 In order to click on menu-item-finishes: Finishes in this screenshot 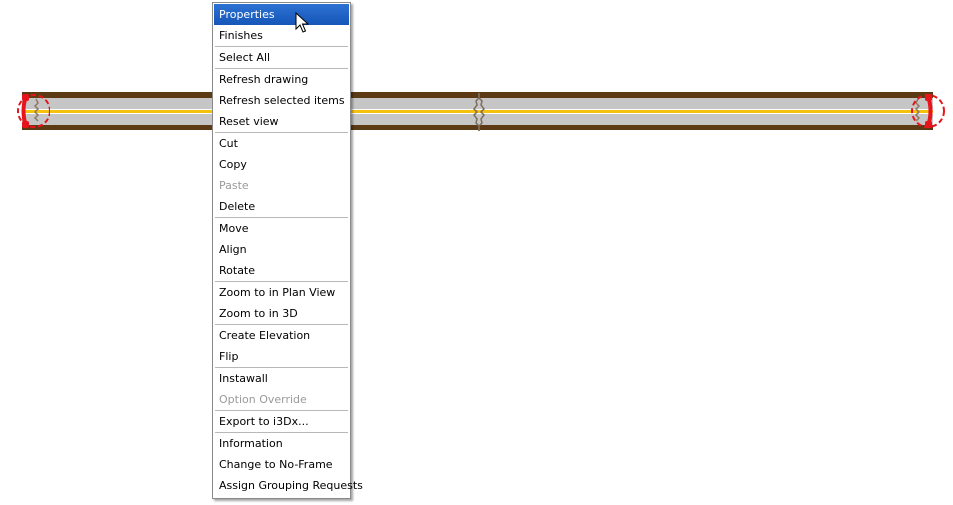, I will do `click(281, 35)`.